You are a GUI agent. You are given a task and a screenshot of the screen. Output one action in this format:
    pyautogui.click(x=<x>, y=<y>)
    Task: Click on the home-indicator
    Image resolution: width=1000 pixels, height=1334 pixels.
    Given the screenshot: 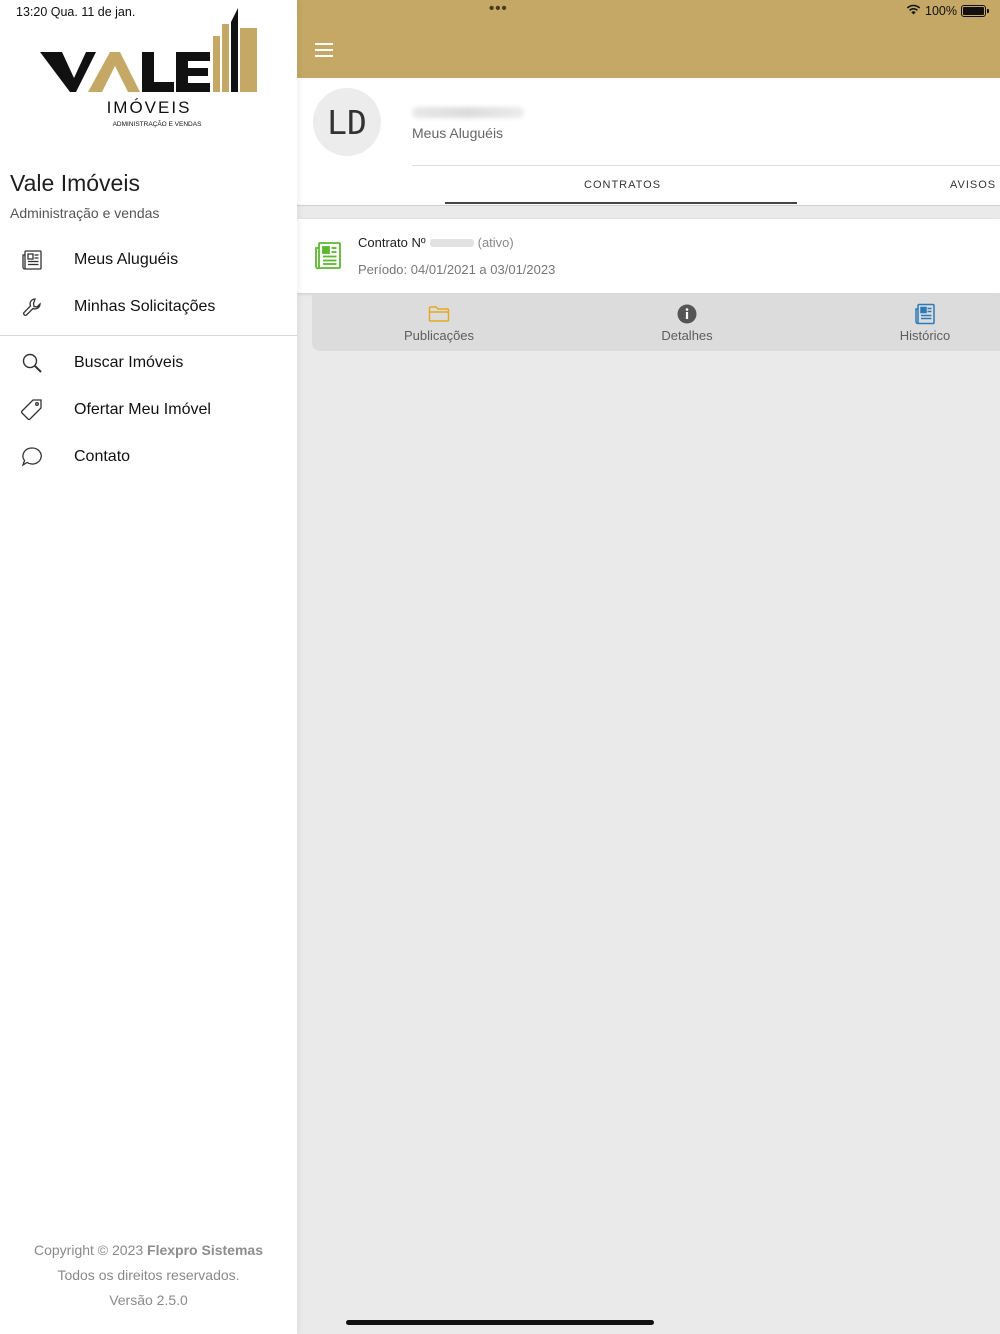 What is the action you would take?
    pyautogui.click(x=500, y=1322)
    